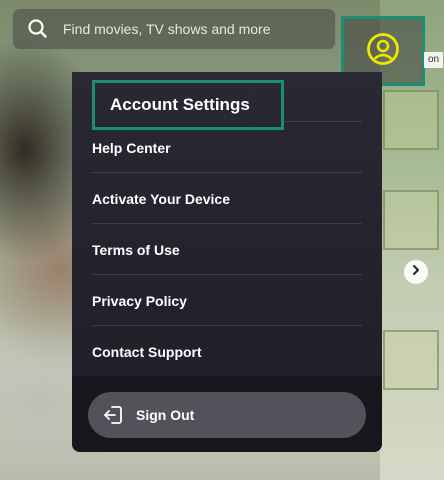  What do you see at coordinates (131, 147) in the screenshot?
I see `menu-item-label: Help Center` at bounding box center [131, 147].